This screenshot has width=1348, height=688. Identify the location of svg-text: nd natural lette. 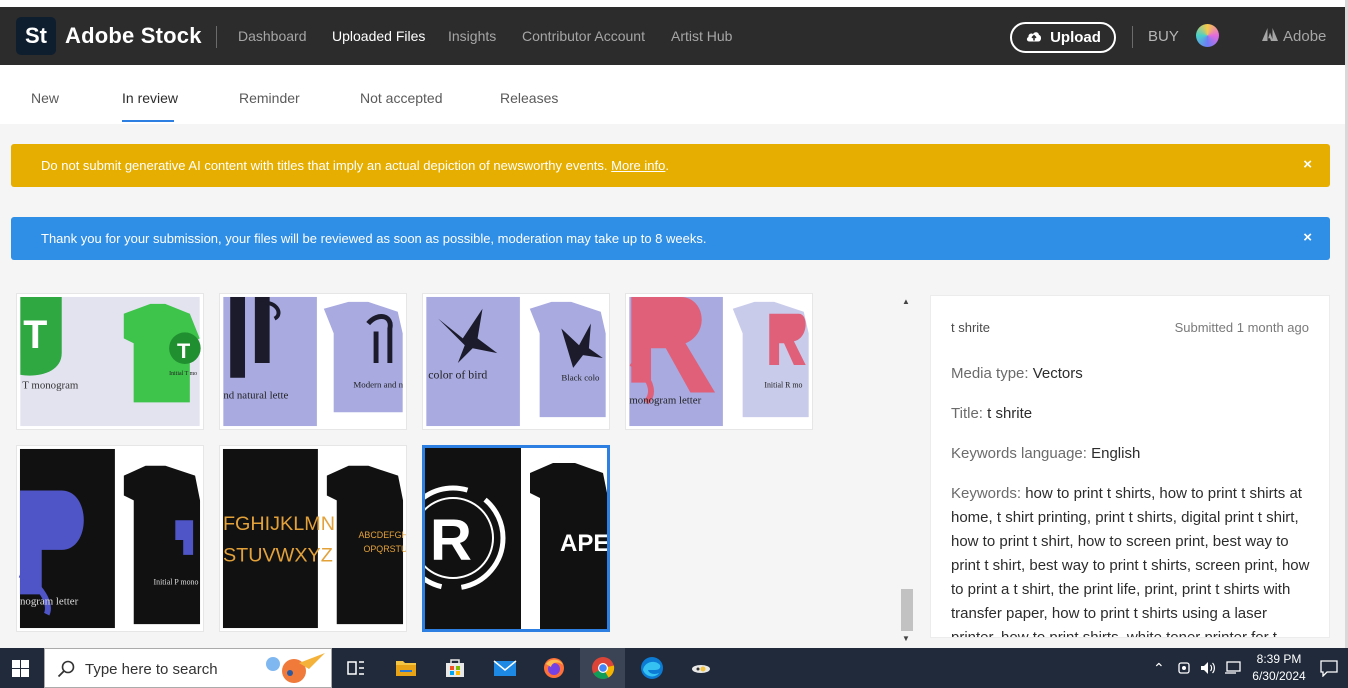
(255, 395).